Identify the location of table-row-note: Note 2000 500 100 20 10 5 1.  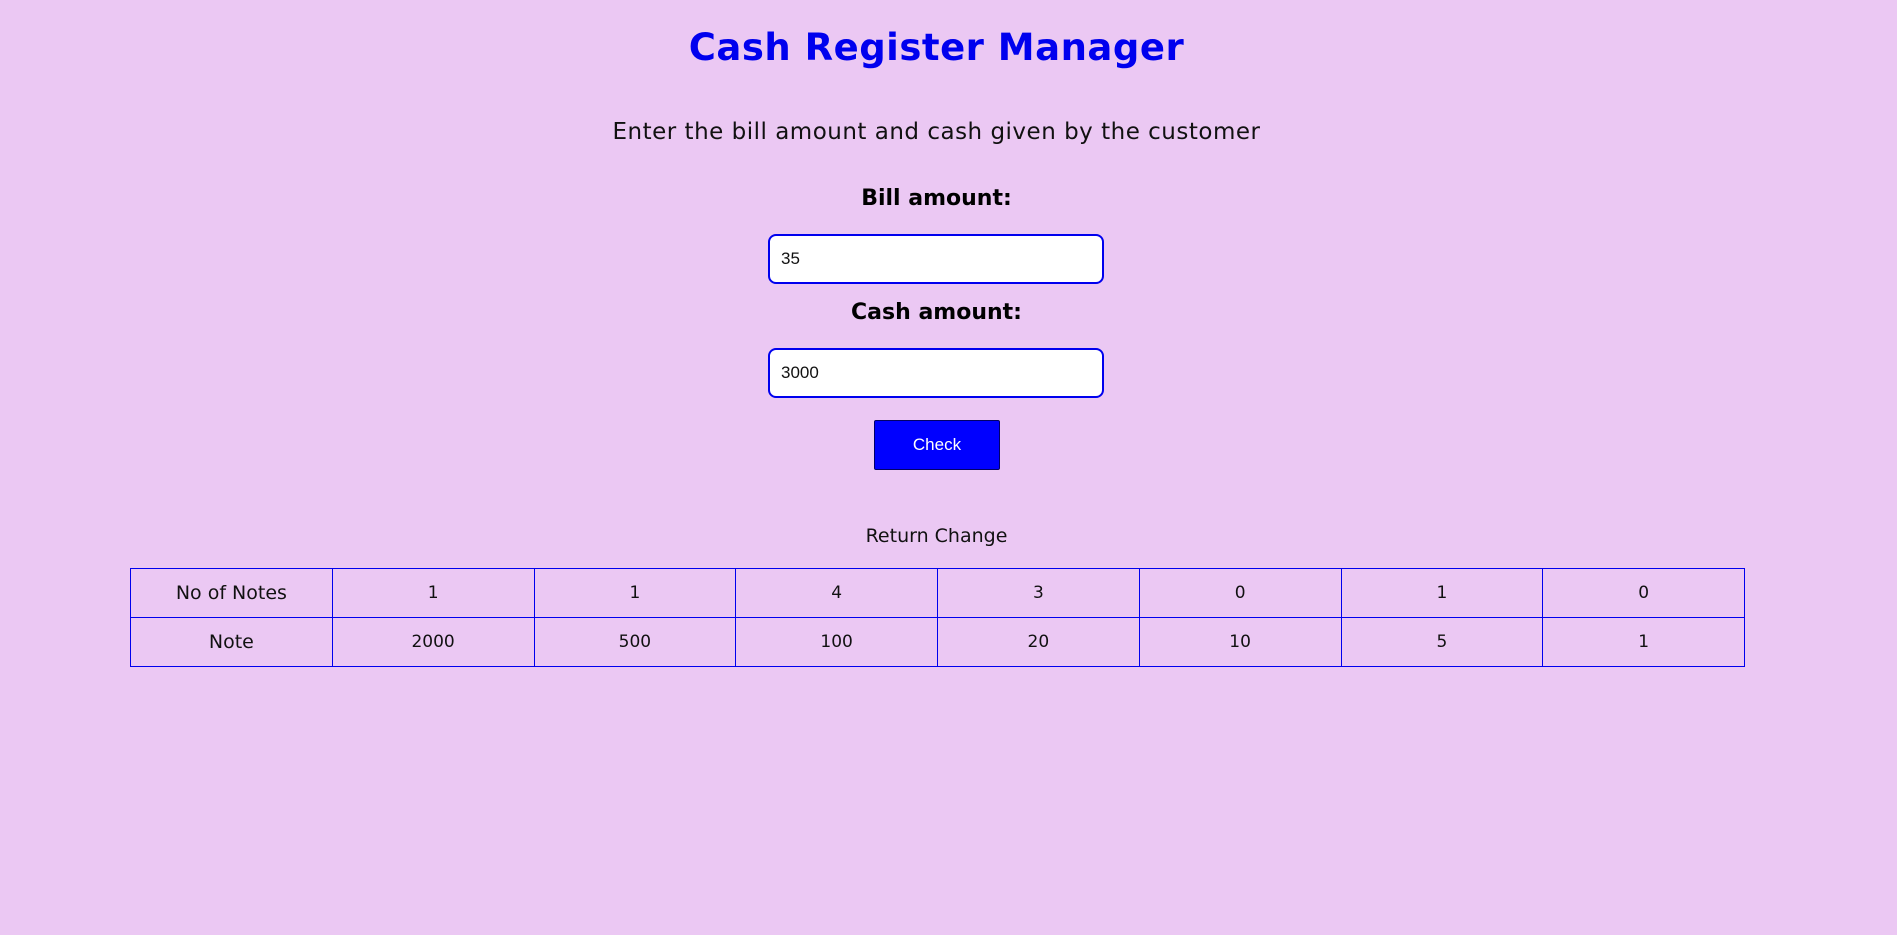
(937, 642).